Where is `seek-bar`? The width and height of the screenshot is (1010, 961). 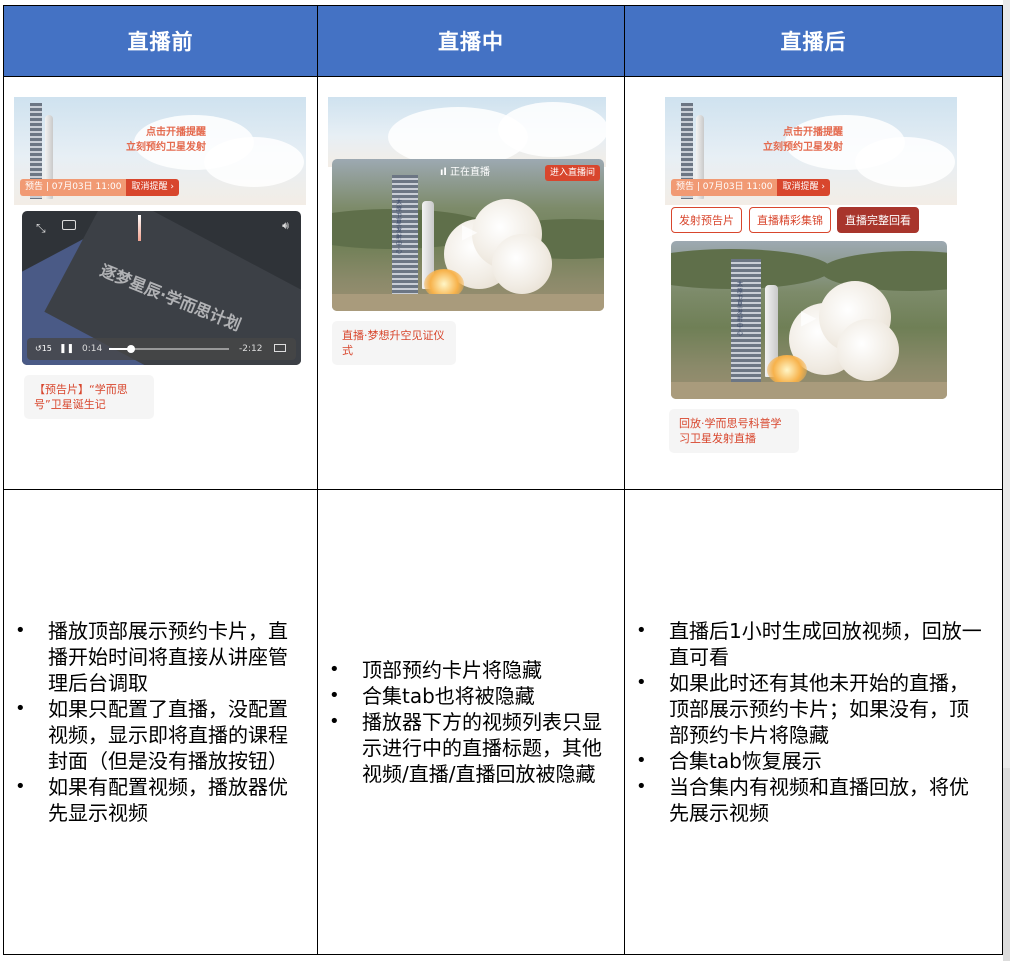 seek-bar is located at coordinates (169, 349).